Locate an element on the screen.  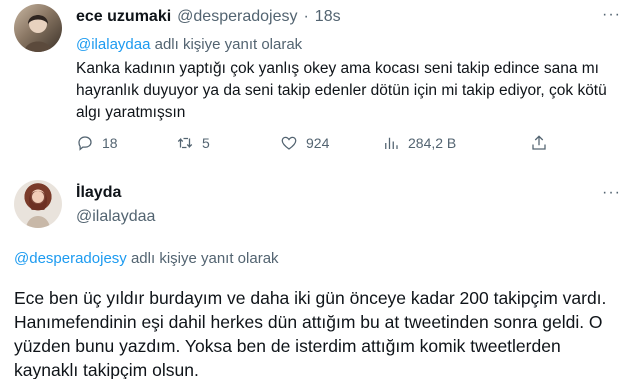
like-button: 924 is located at coordinates (304, 143).